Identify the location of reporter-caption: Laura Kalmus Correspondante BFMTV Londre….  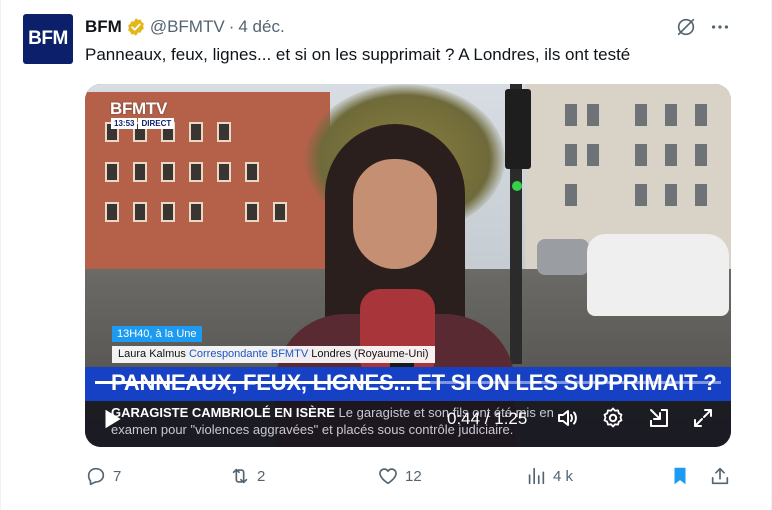
(273, 354).